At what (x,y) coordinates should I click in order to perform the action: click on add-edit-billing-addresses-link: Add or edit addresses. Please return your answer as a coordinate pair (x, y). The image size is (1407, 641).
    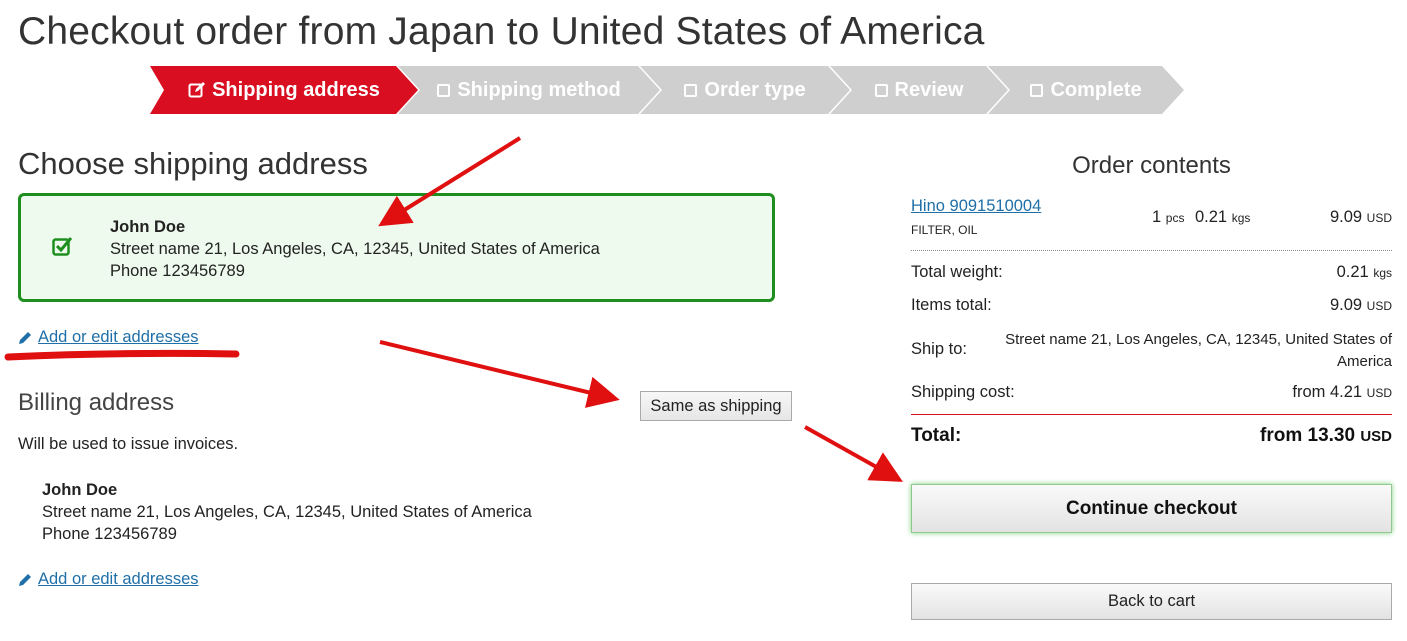
    Looking at the image, I should click on (108, 579).